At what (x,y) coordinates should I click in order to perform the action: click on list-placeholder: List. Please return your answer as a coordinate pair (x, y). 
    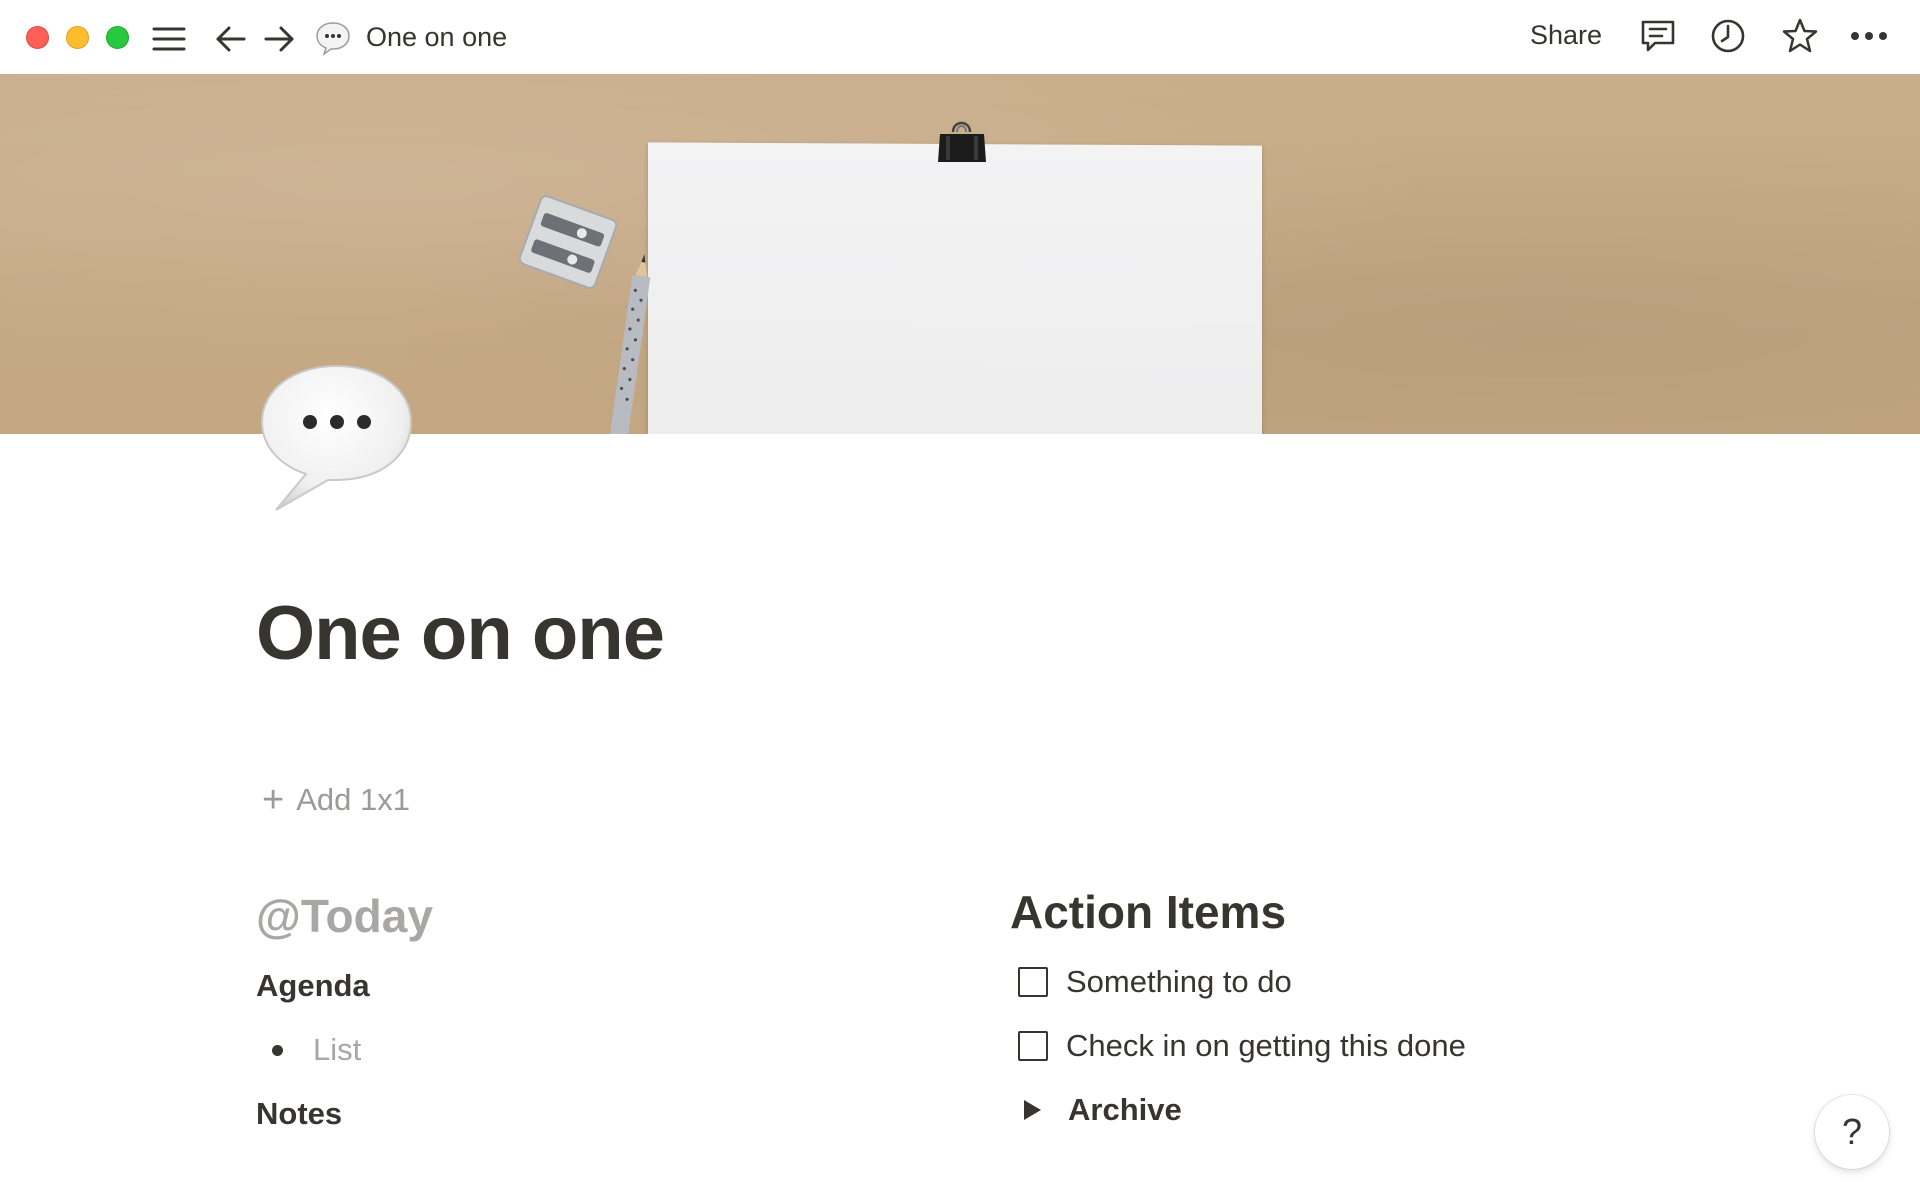
    Looking at the image, I should click on (337, 1049).